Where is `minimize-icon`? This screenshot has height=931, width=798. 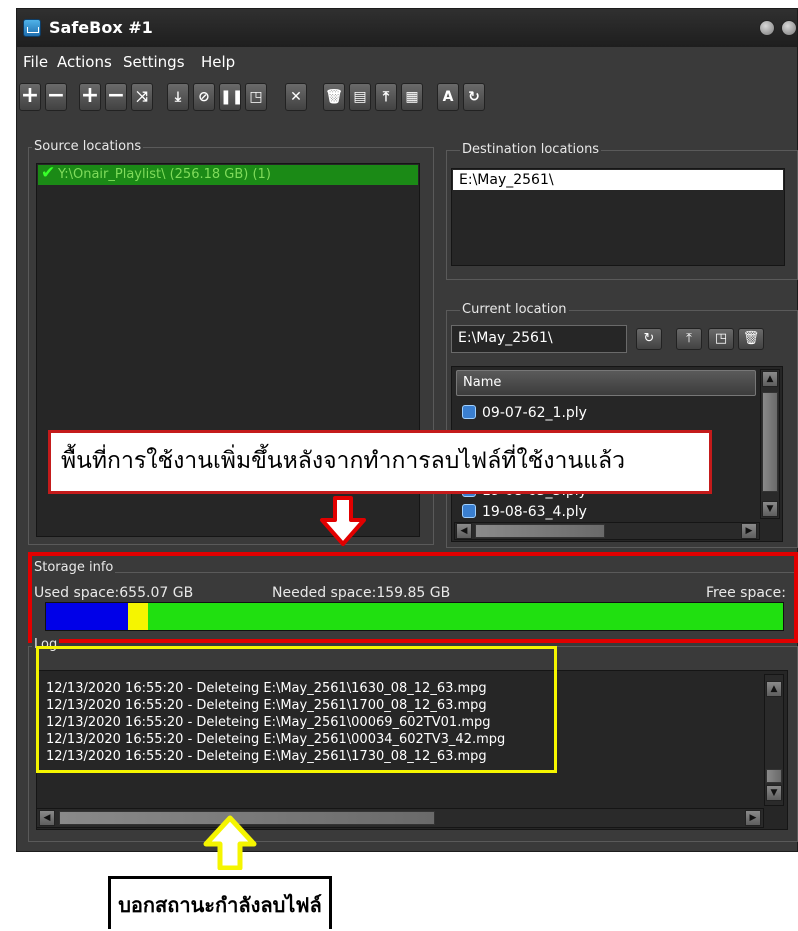 minimize-icon is located at coordinates (767, 28).